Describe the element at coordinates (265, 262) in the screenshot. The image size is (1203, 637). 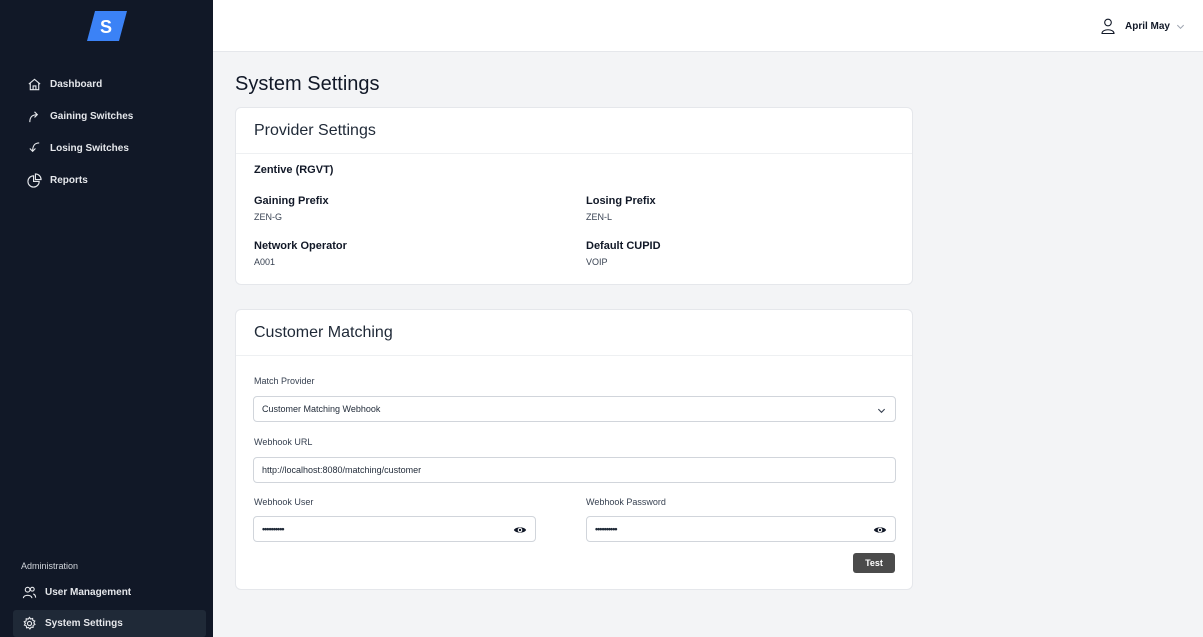
I see `field-value: A001` at that location.